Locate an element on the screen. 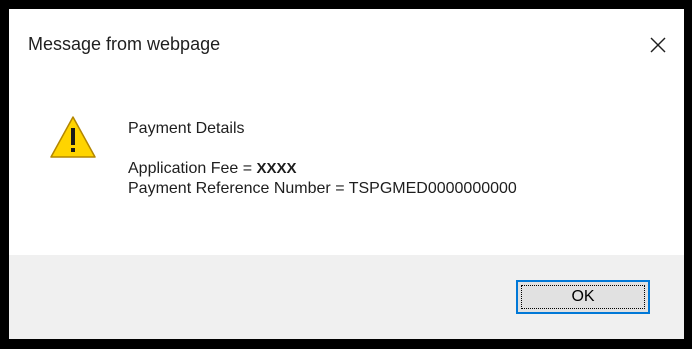 Image resolution: width=692 pixels, height=349 pixels. close-button is located at coordinates (658, 45).